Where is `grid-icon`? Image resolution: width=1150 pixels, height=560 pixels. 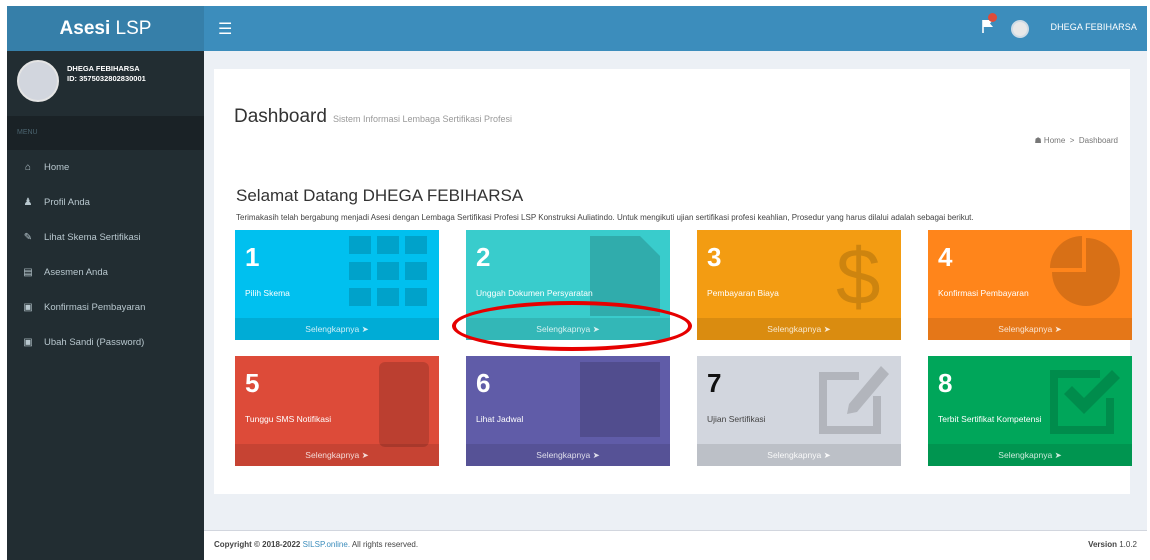
grid-icon is located at coordinates (388, 271).